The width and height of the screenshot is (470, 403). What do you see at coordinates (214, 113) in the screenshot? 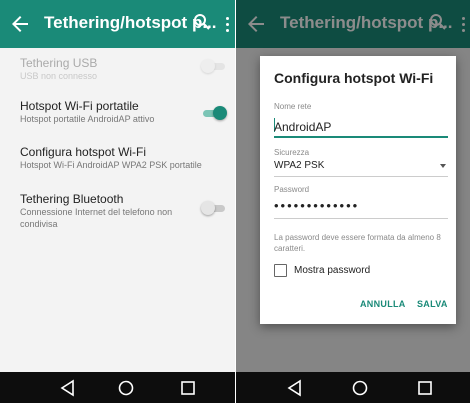
I see `wifi-hotspot-toggle` at bounding box center [214, 113].